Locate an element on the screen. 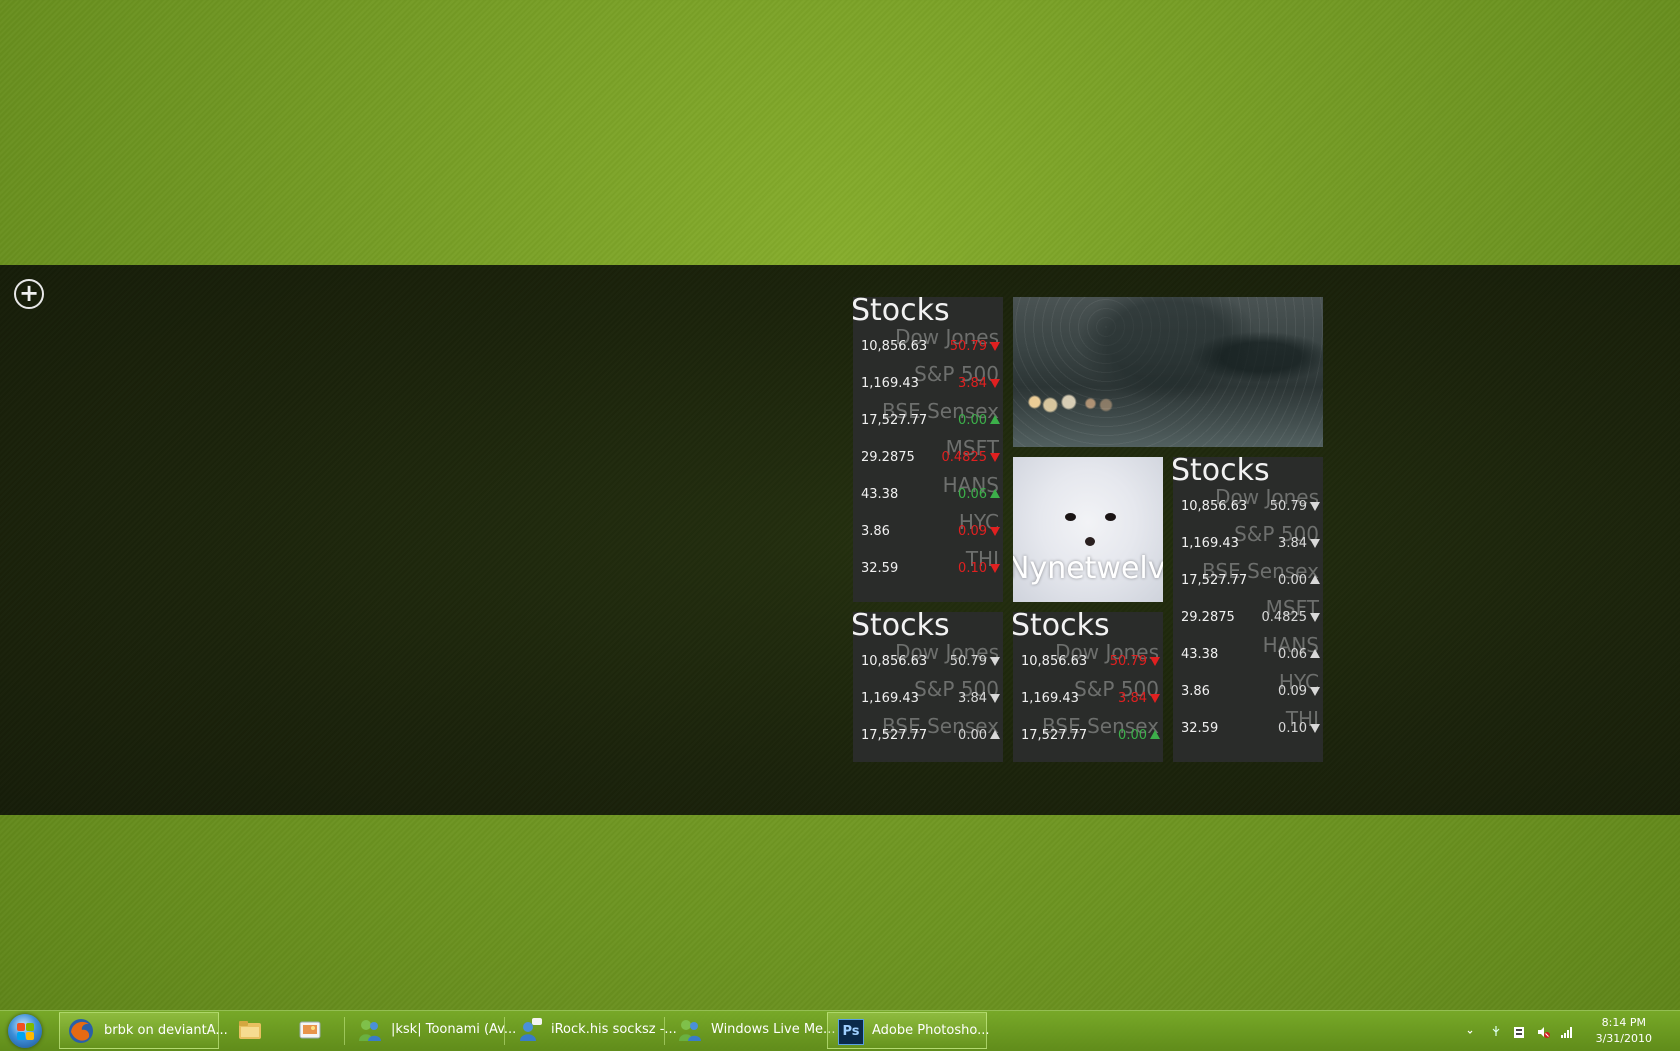  explorer-taskbar-button is located at coordinates (250, 1030).